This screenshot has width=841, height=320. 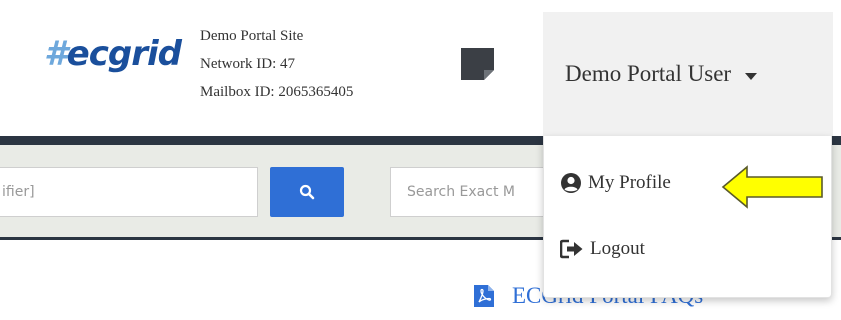 I want to click on caret-down-icon, so click(x=751, y=76).